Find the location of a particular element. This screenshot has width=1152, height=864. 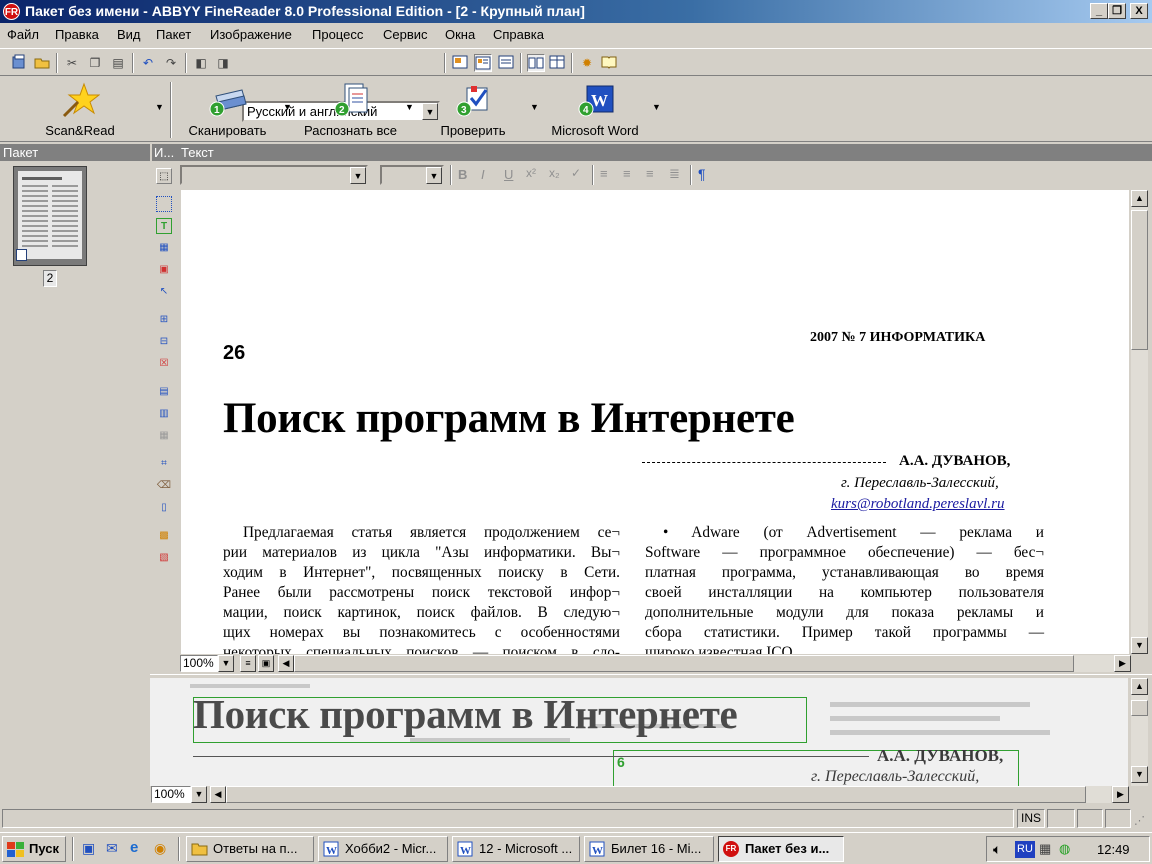

zoom-horizontal-scrollbar is located at coordinates (668, 794).